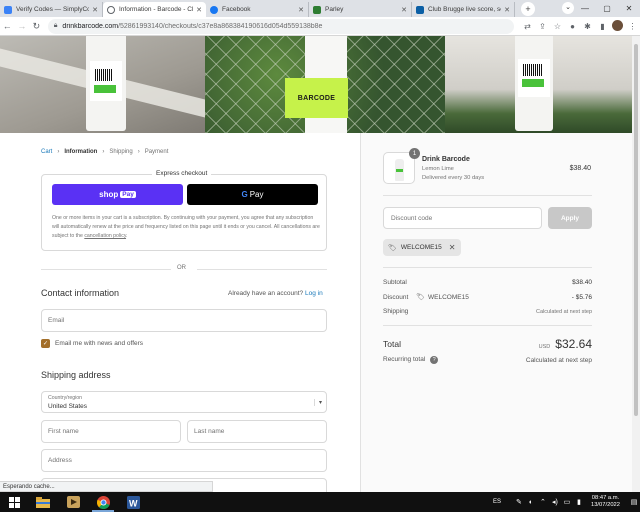  Describe the element at coordinates (629, 8) in the screenshot. I see `close-window-icon: ✕` at that location.